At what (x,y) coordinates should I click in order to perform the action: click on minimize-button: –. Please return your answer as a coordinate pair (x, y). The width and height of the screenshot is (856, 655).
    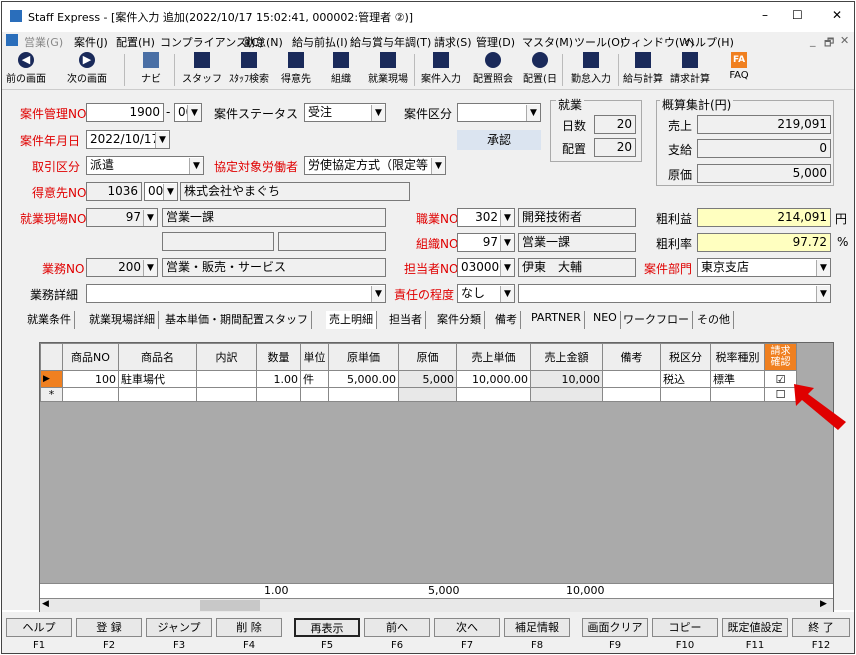
    Looking at the image, I should click on (765, 15).